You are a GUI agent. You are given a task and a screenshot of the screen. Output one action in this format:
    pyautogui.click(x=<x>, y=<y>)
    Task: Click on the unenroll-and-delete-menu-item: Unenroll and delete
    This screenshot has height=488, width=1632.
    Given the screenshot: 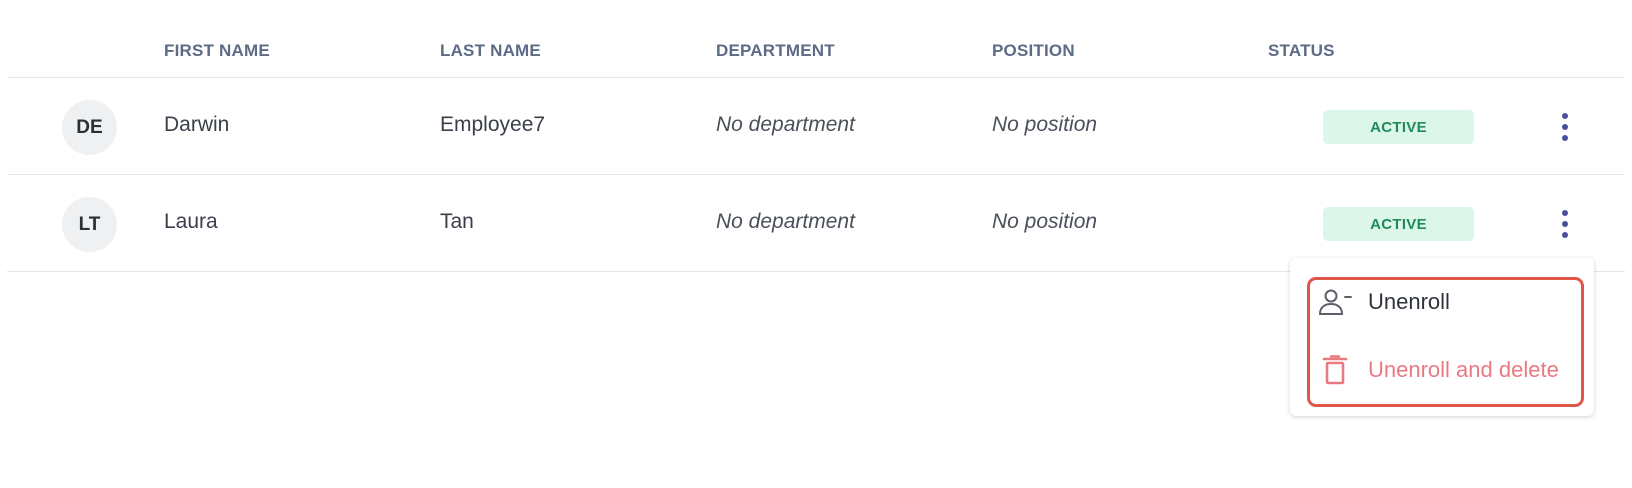 What is the action you would take?
    pyautogui.click(x=1438, y=370)
    